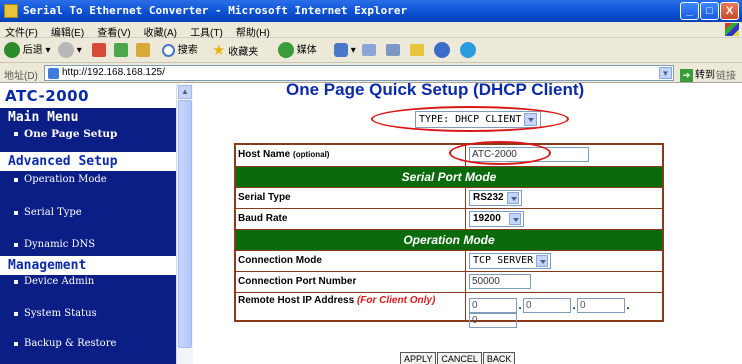 The height and width of the screenshot is (364, 742). Describe the element at coordinates (488, 197) in the screenshot. I see `serial-type-value: RS232` at that location.